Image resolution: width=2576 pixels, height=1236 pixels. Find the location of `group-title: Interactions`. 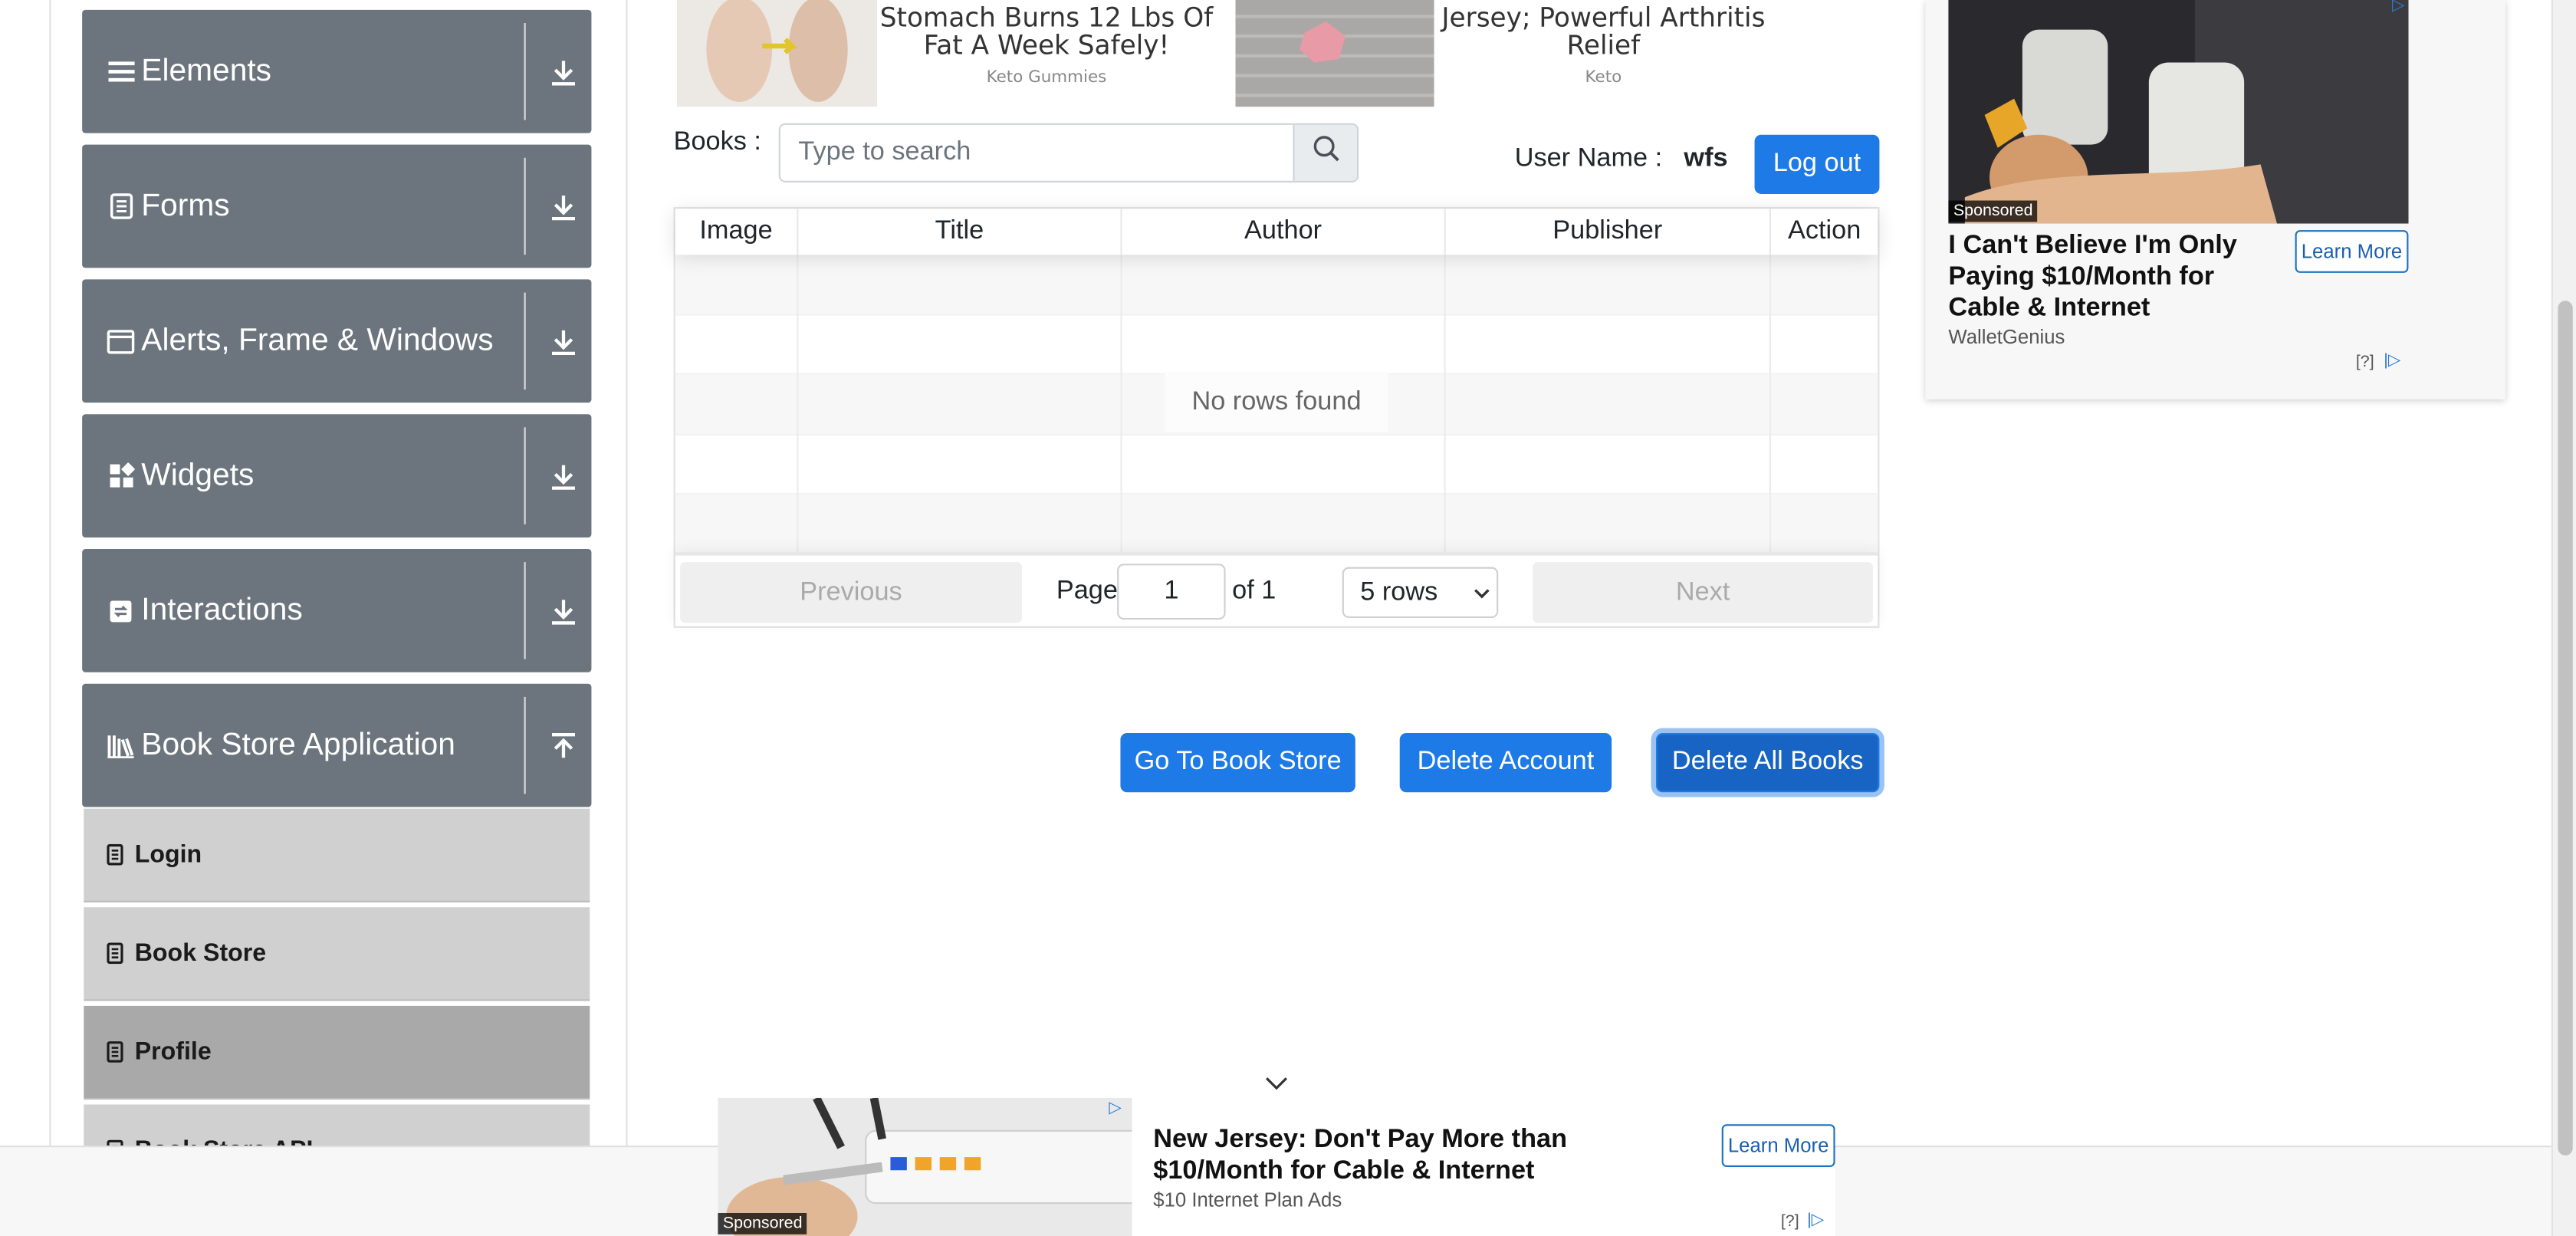

group-title: Interactions is located at coordinates (222, 609).